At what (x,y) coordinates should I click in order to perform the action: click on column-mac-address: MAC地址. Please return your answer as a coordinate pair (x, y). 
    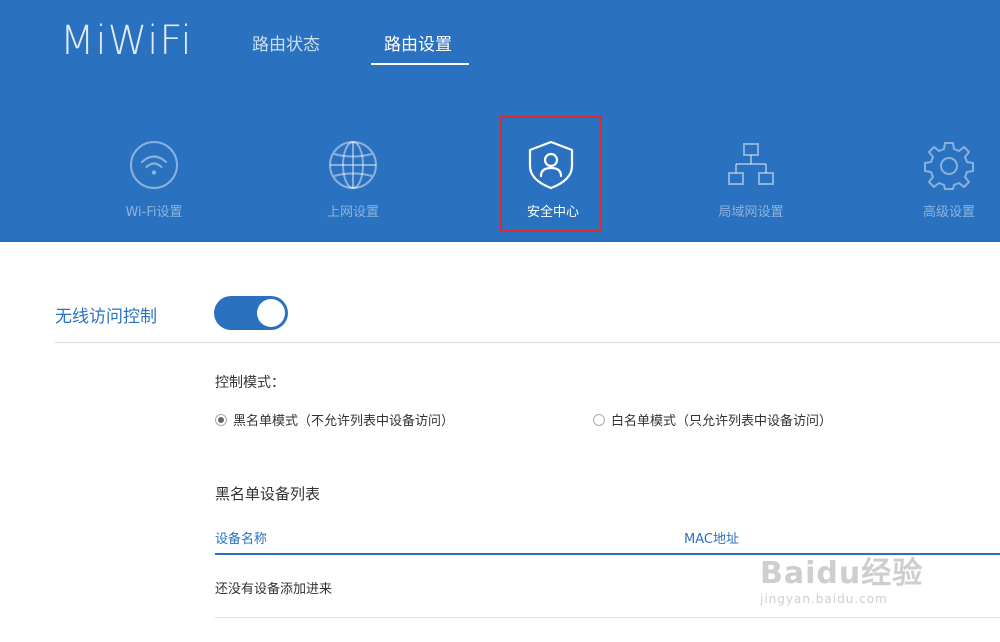
    Looking at the image, I should click on (711, 539).